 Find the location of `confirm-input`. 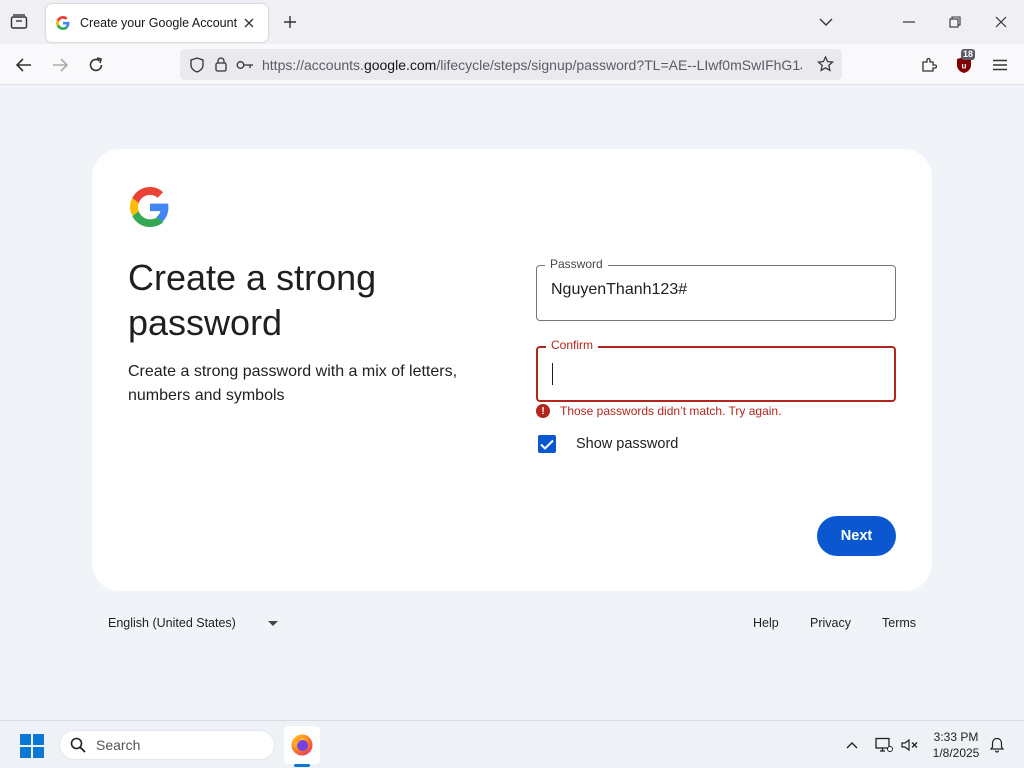

confirm-input is located at coordinates (712, 372).